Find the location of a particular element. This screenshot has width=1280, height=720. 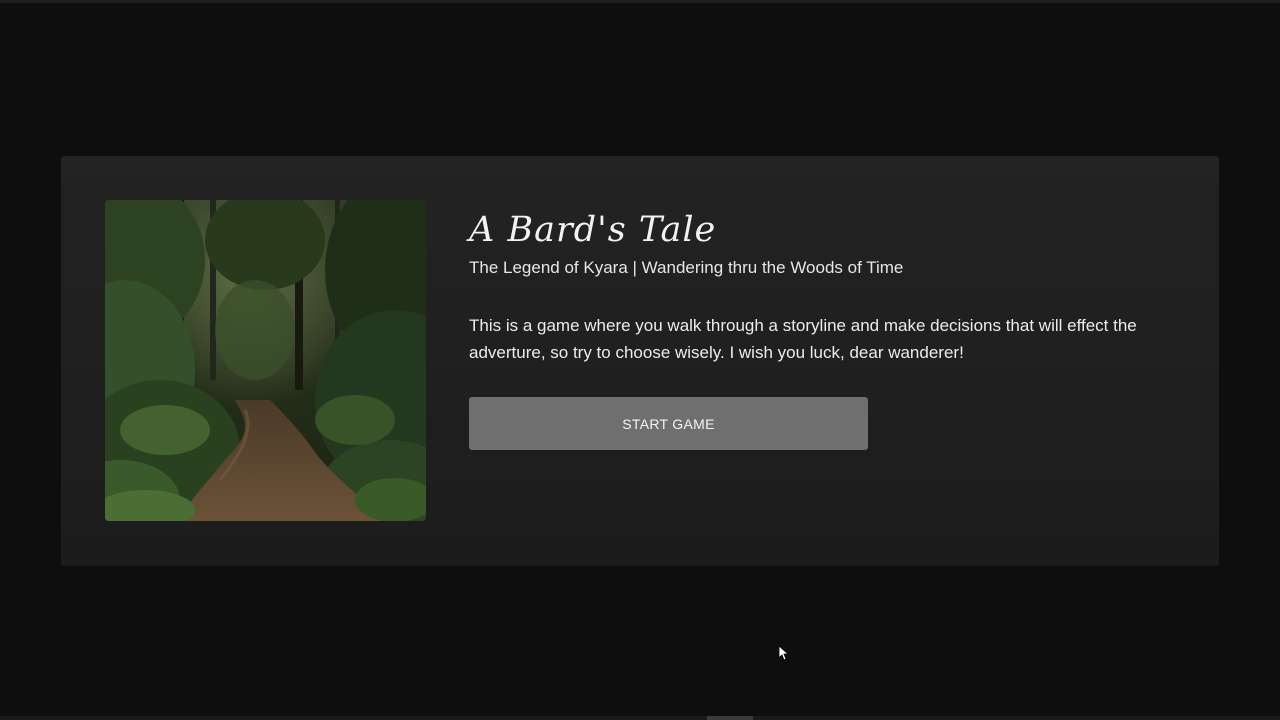

forest-path-image is located at coordinates (265, 360).